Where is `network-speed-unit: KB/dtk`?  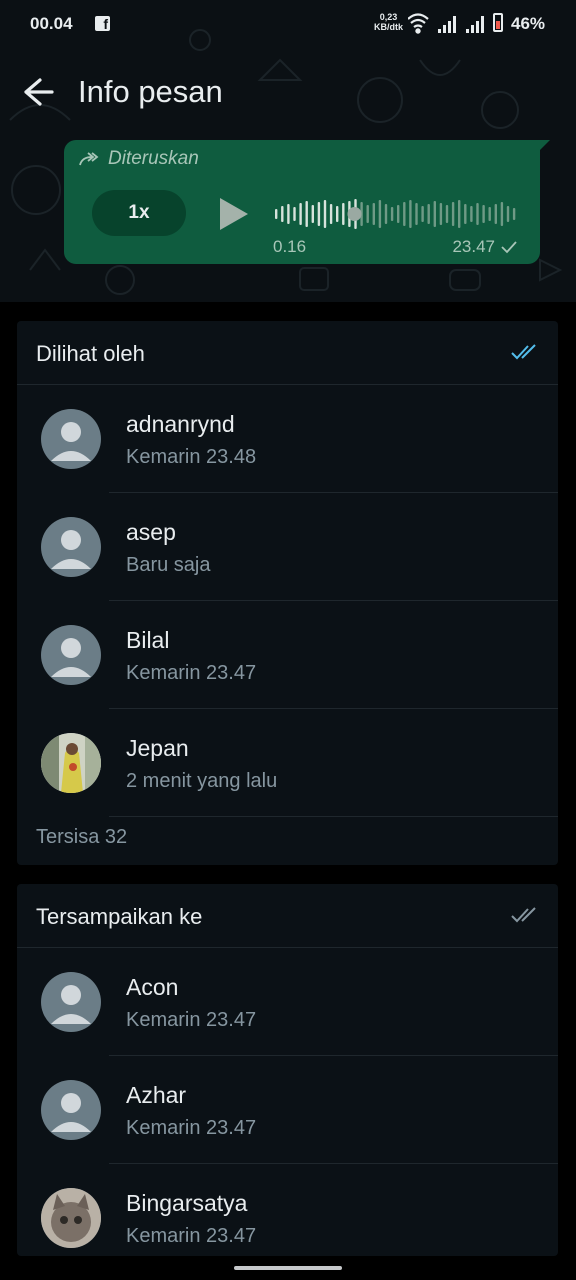
network-speed-unit: KB/dtk is located at coordinates (388, 27).